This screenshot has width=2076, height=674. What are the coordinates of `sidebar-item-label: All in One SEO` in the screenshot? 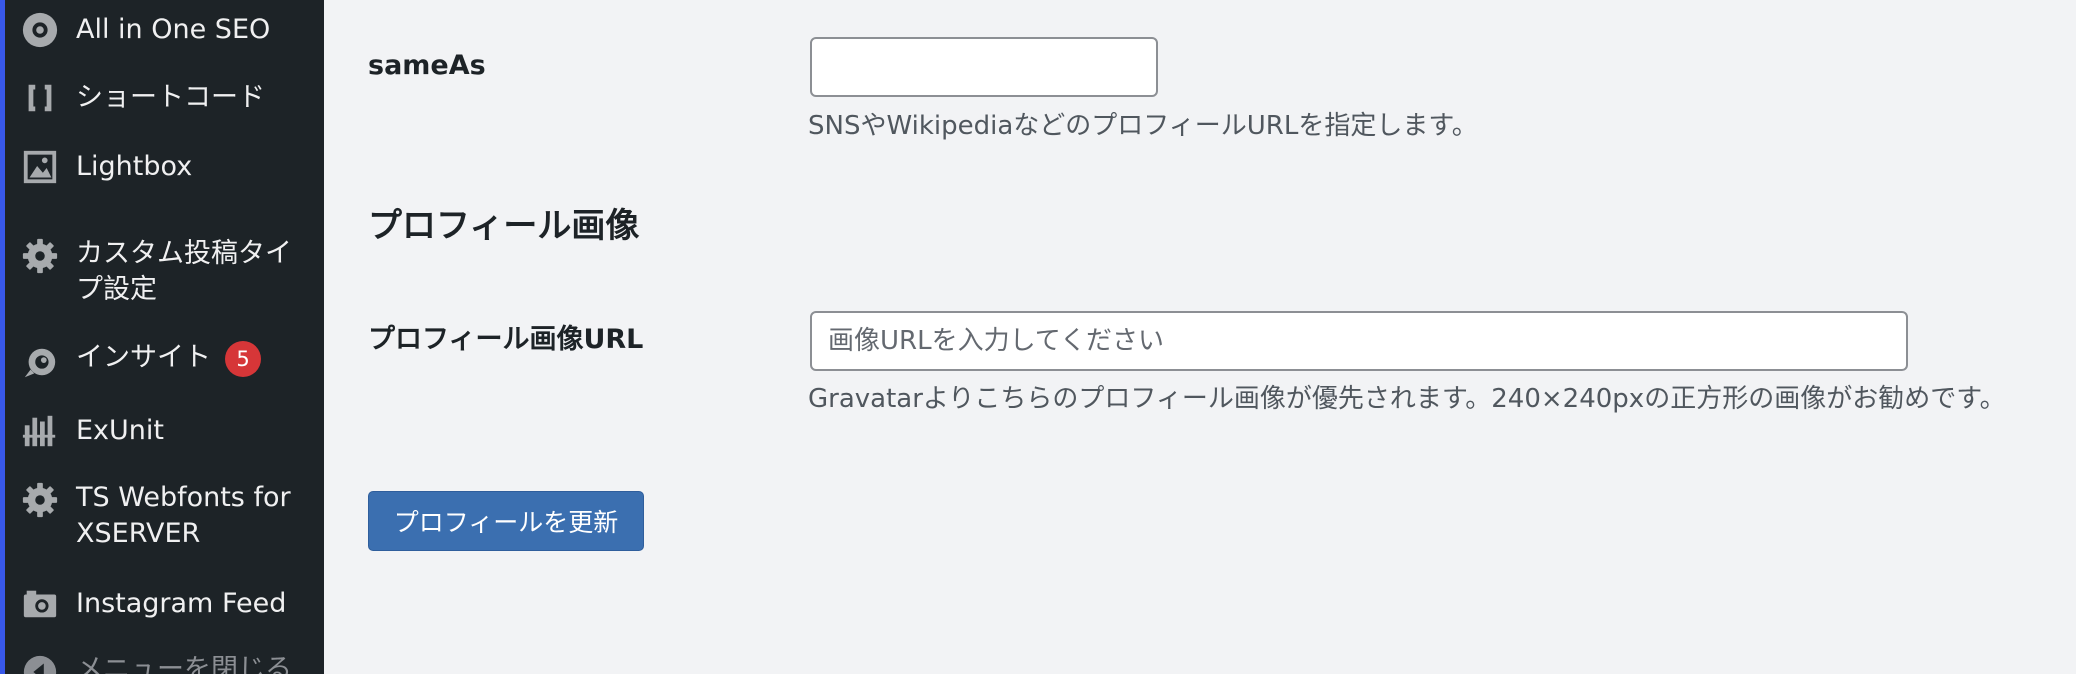 It's located at (173, 29).